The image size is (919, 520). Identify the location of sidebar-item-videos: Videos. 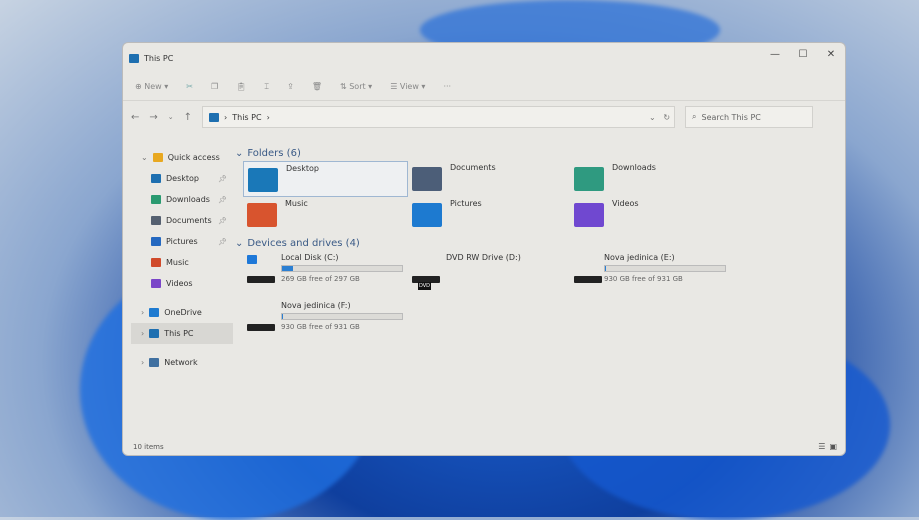
(182, 283).